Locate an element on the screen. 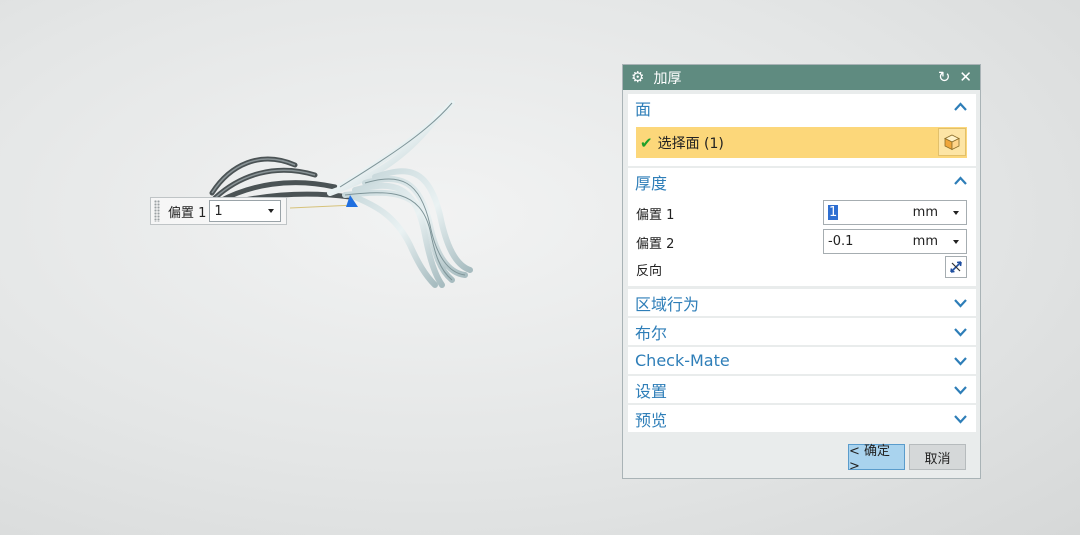  select-face-row: ✔ 选择面 (1) is located at coordinates (801, 142).